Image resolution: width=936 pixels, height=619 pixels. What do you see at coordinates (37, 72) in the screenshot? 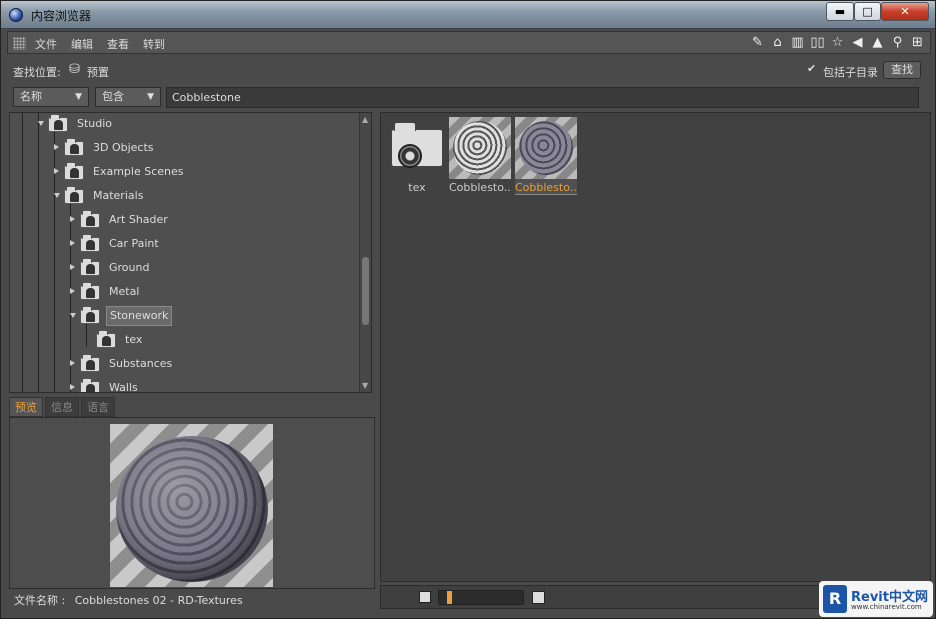
I see `location-label: 查找位置:` at bounding box center [37, 72].